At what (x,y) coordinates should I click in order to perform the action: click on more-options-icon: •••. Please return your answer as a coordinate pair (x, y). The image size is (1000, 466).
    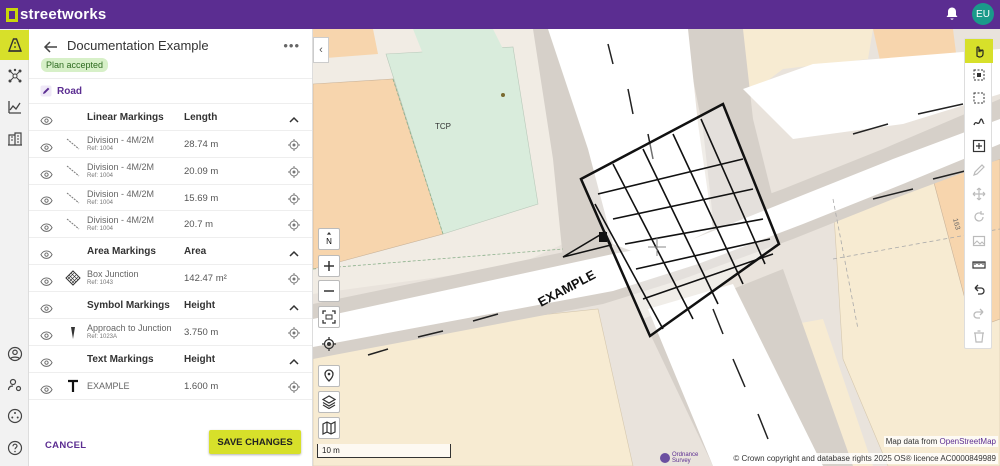
    Looking at the image, I should click on (291, 45).